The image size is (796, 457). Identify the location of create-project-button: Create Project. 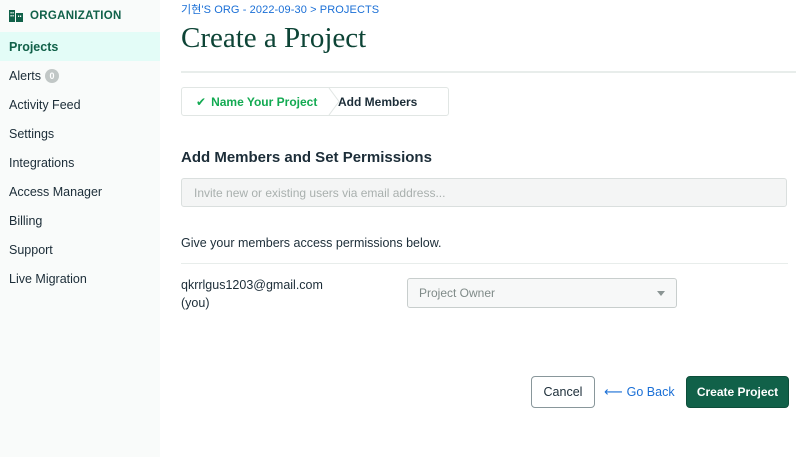
(737, 392).